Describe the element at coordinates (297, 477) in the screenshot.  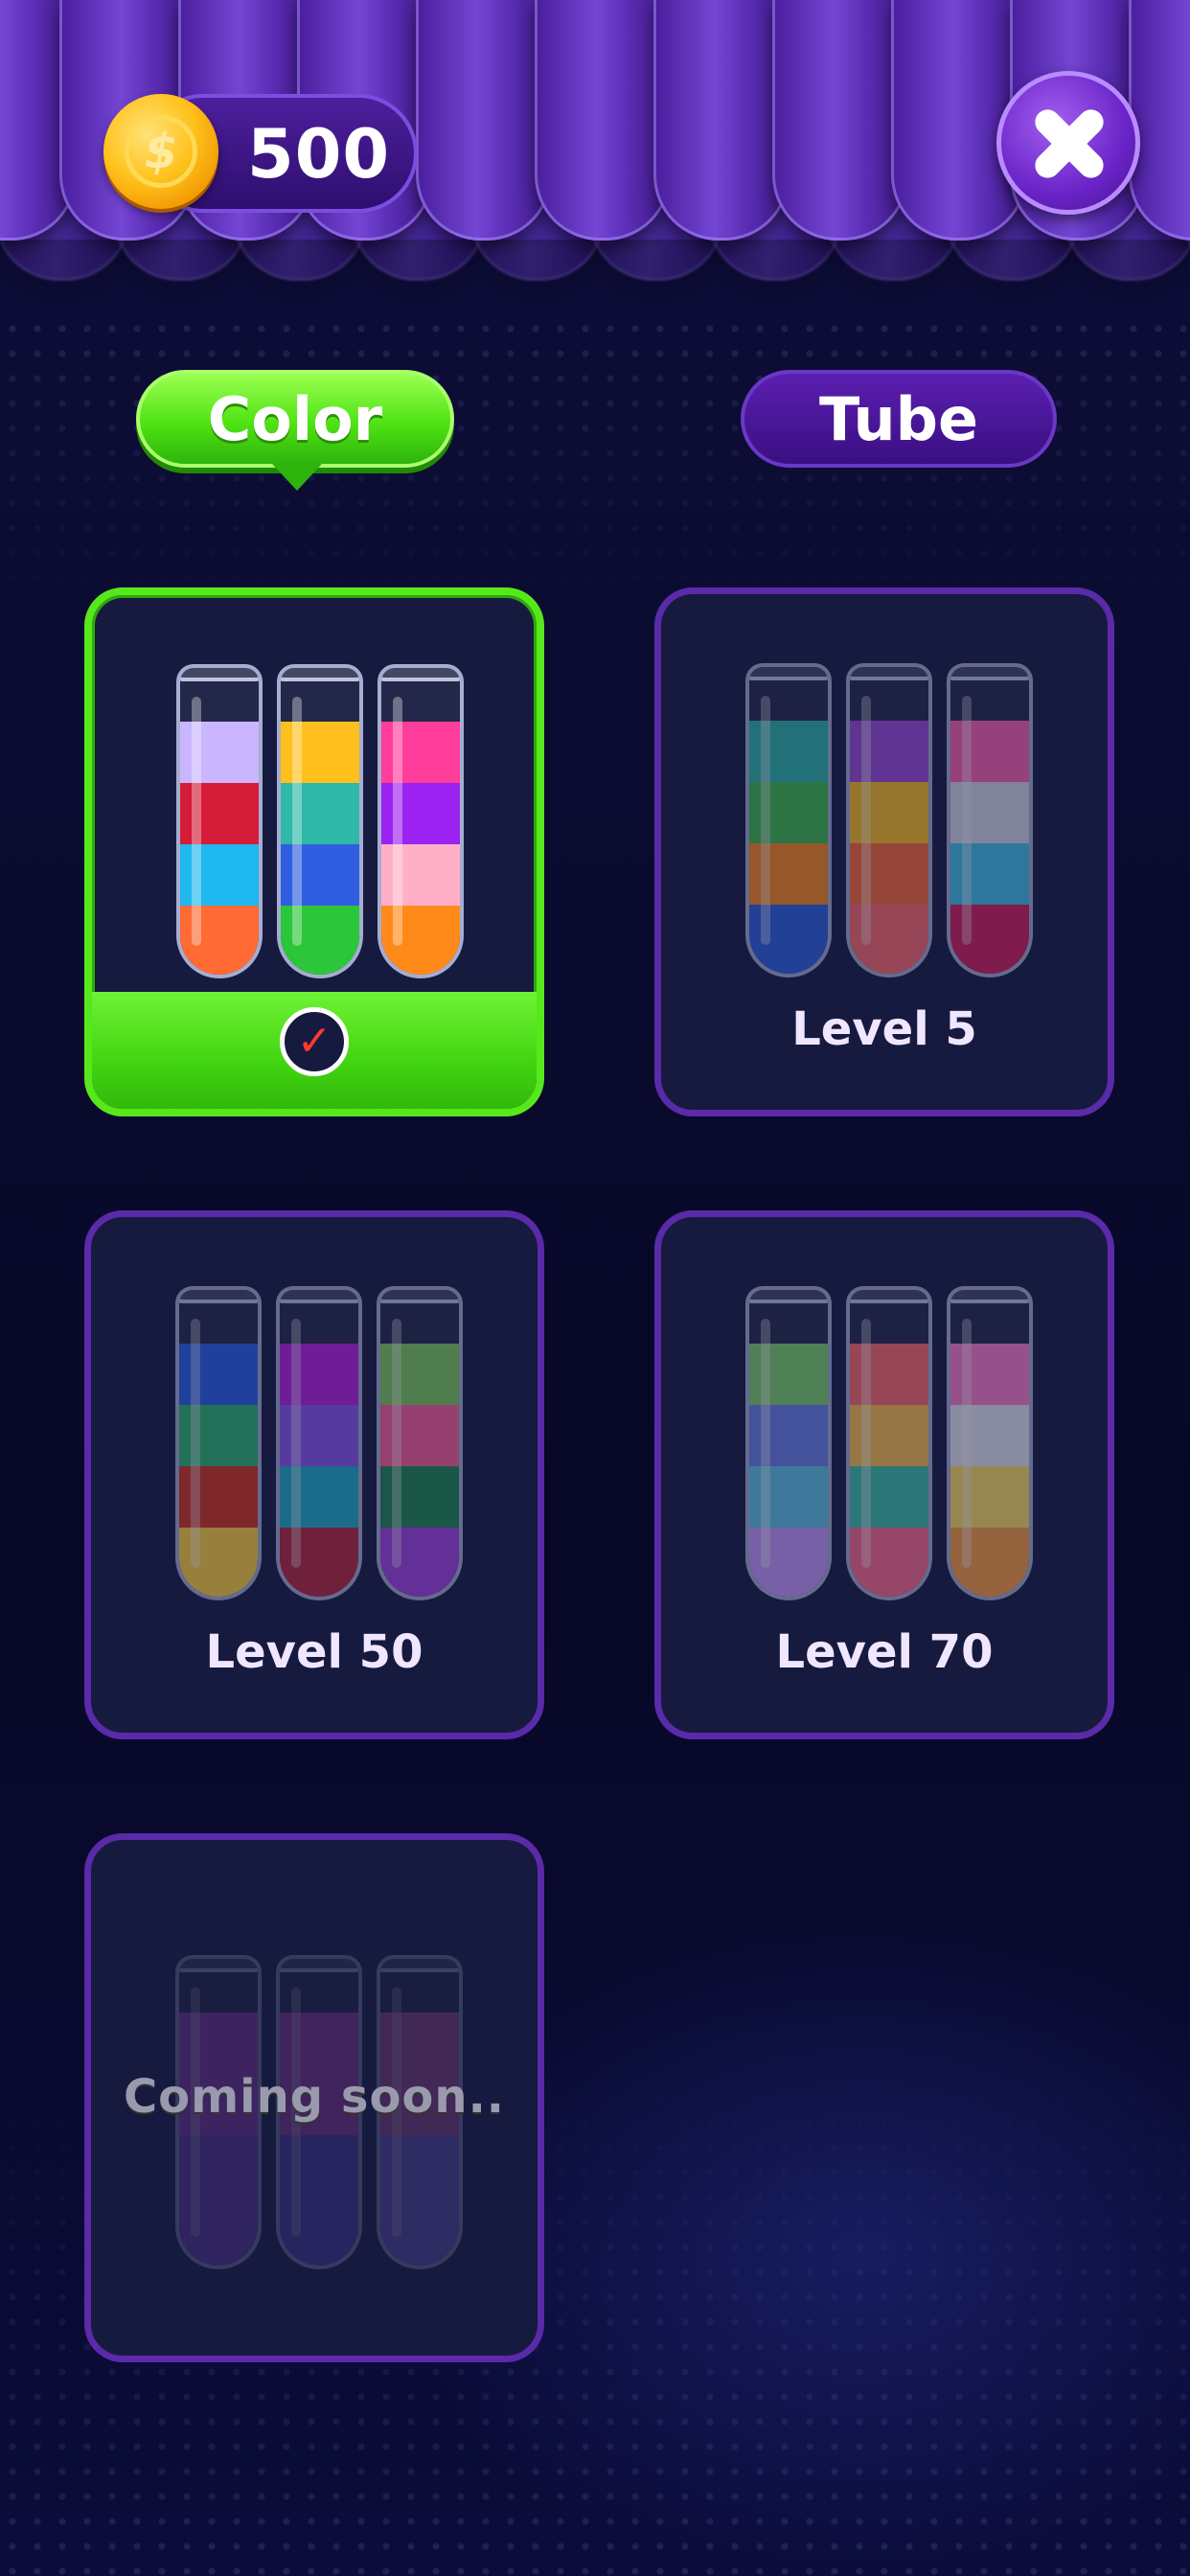
I see `active-tab-pointer` at that location.